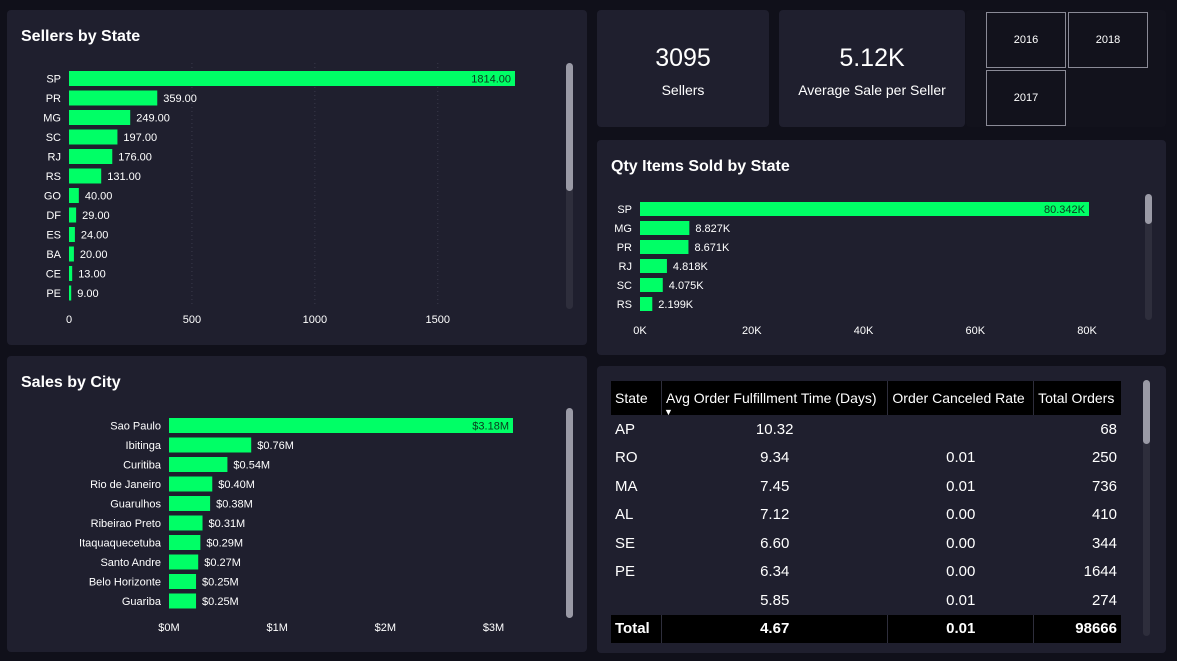 This screenshot has height=661, width=1177. What do you see at coordinates (140, 138) in the screenshot?
I see `sellers-value-label: 197.00` at bounding box center [140, 138].